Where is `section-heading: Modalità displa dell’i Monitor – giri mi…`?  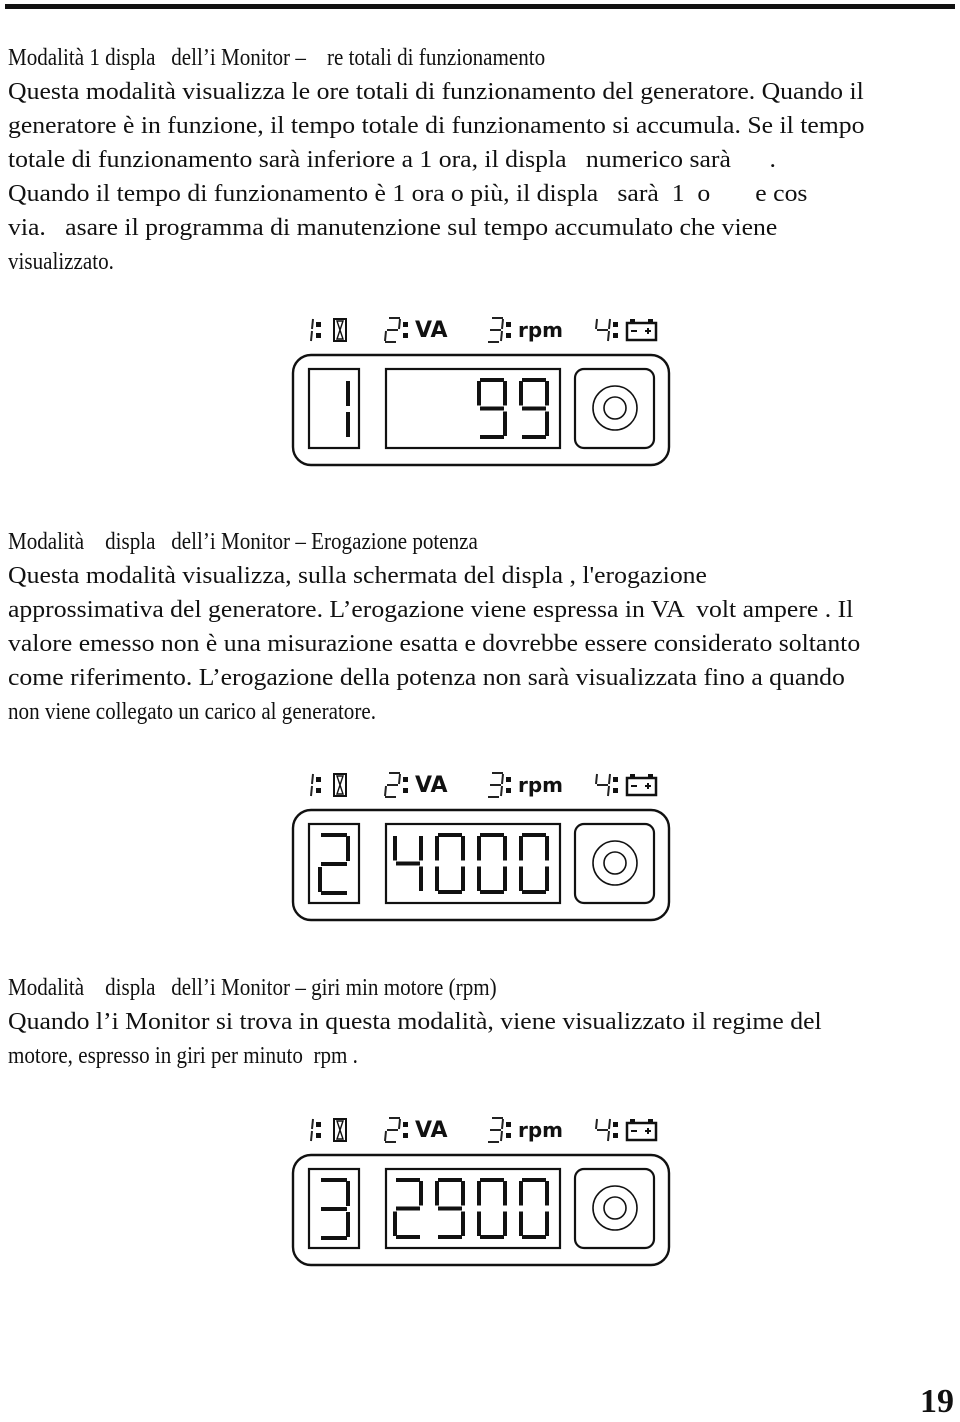
section-heading: Modalità displa dell’i Monitor – giri mi… is located at coordinates (252, 987).